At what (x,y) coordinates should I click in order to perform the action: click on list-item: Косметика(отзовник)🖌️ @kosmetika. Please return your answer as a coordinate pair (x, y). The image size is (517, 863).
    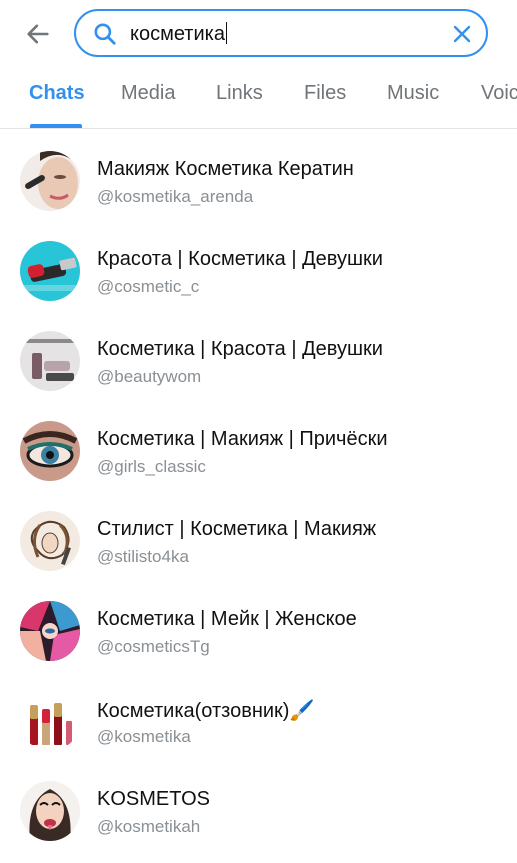
    Looking at the image, I should click on (258, 714).